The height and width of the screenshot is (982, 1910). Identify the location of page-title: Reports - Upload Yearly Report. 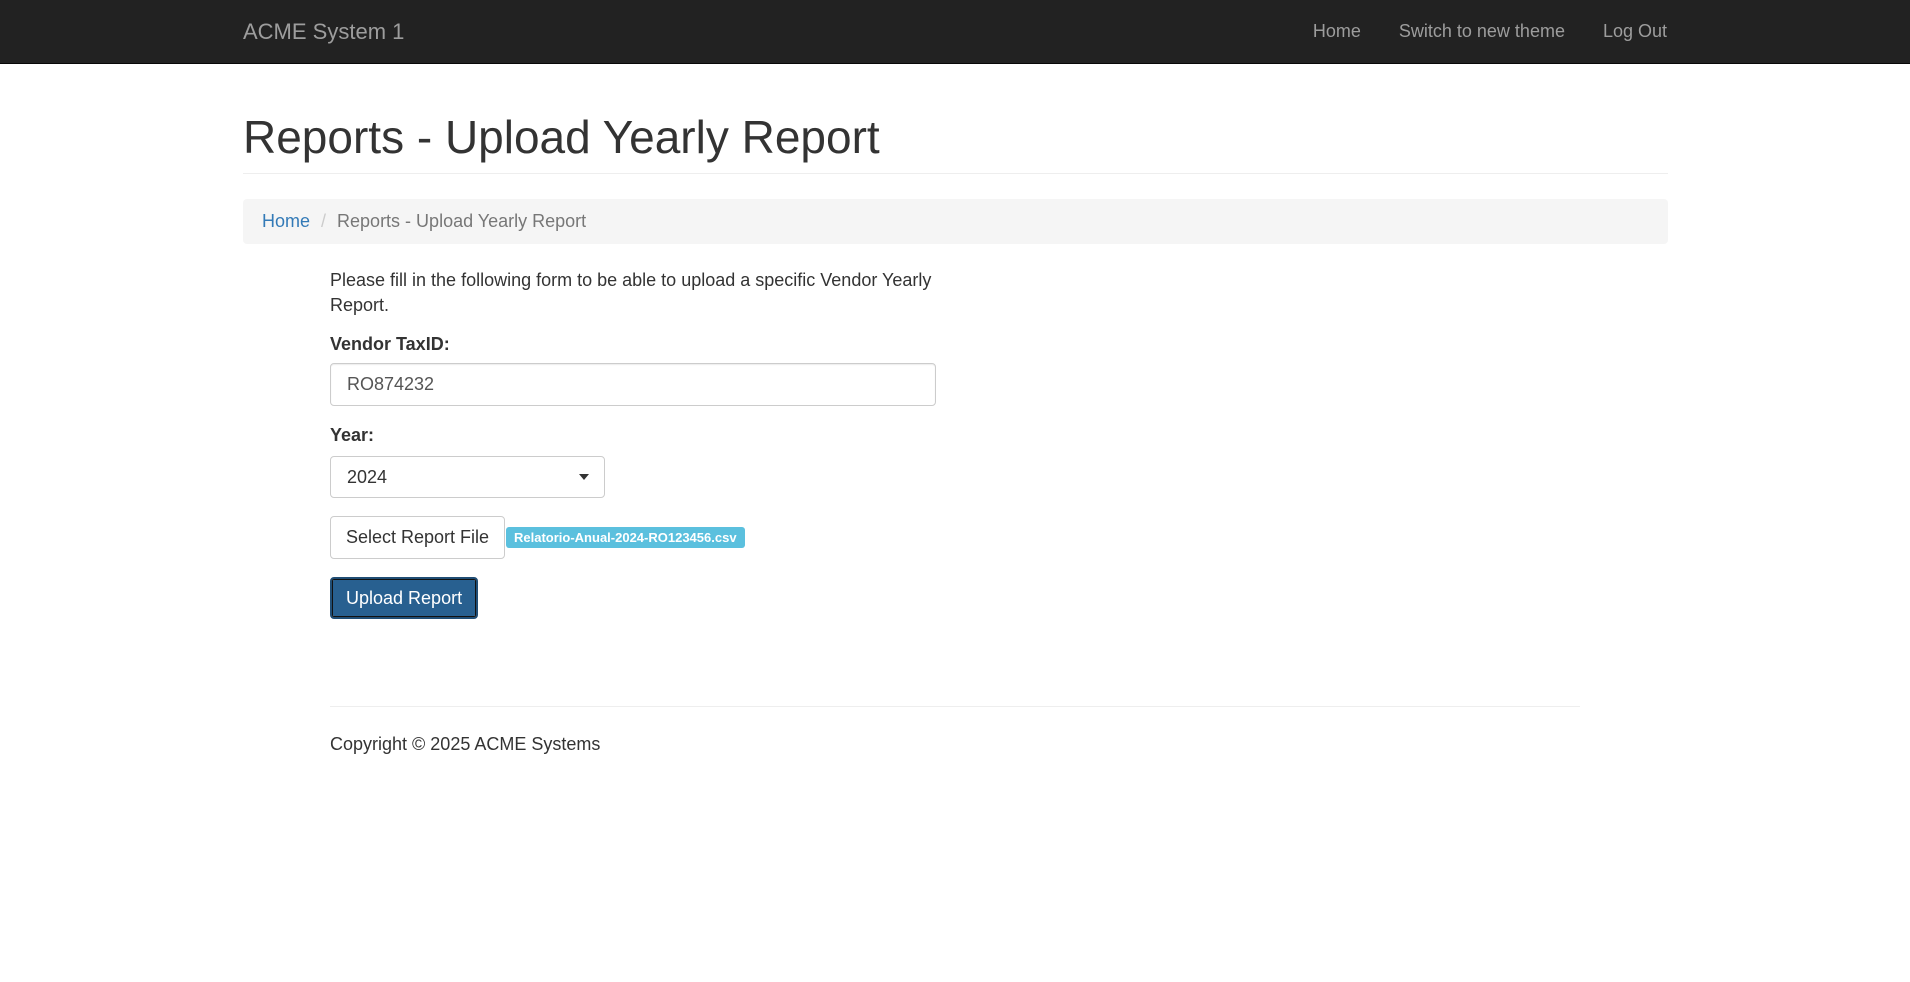
(561, 137).